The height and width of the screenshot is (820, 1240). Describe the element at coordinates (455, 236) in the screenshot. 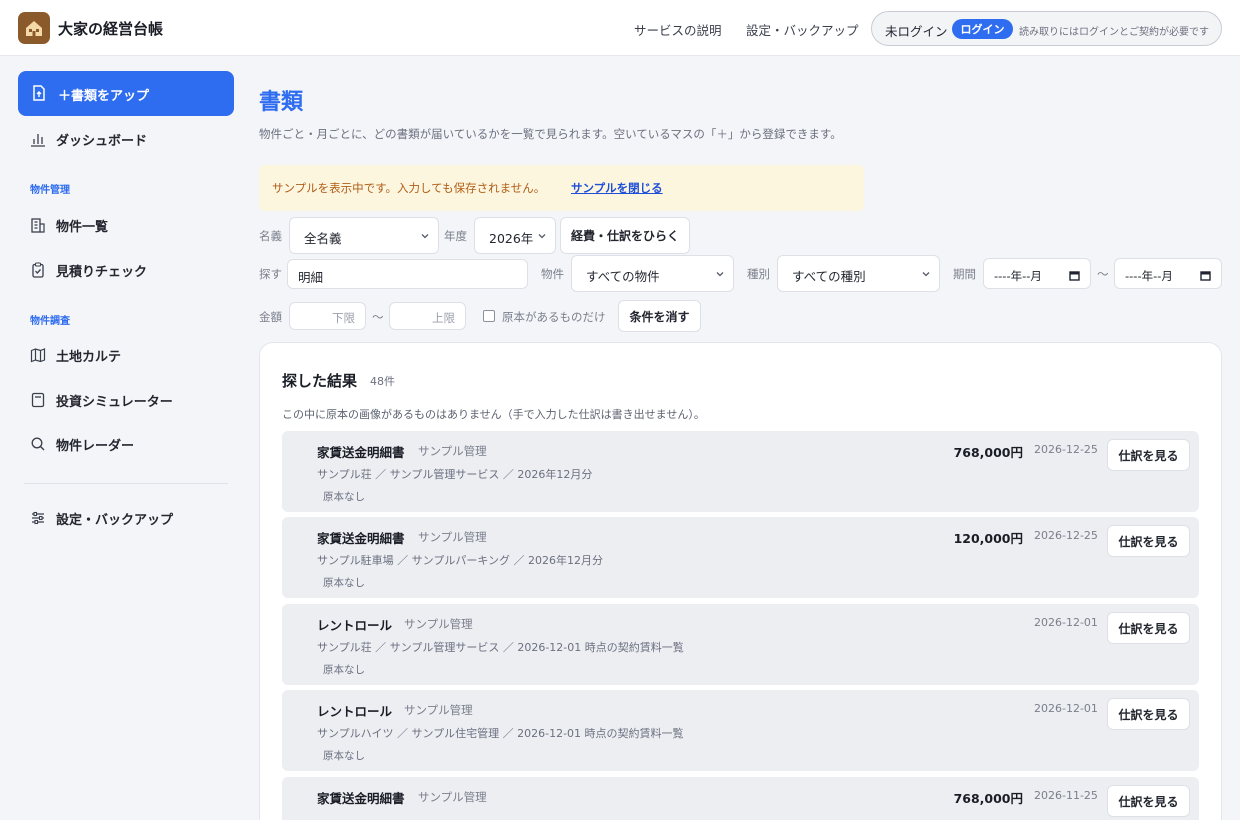

I see `year-filter-label: 年度` at that location.